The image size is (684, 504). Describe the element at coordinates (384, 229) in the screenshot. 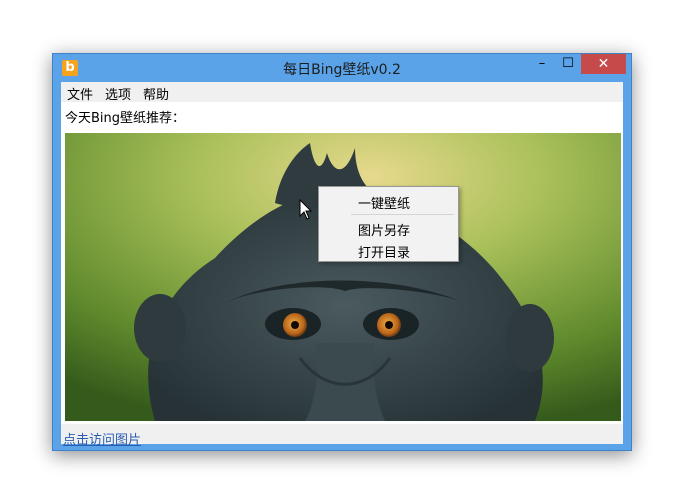

I see `ctx-save-image-as: 图片另存` at that location.